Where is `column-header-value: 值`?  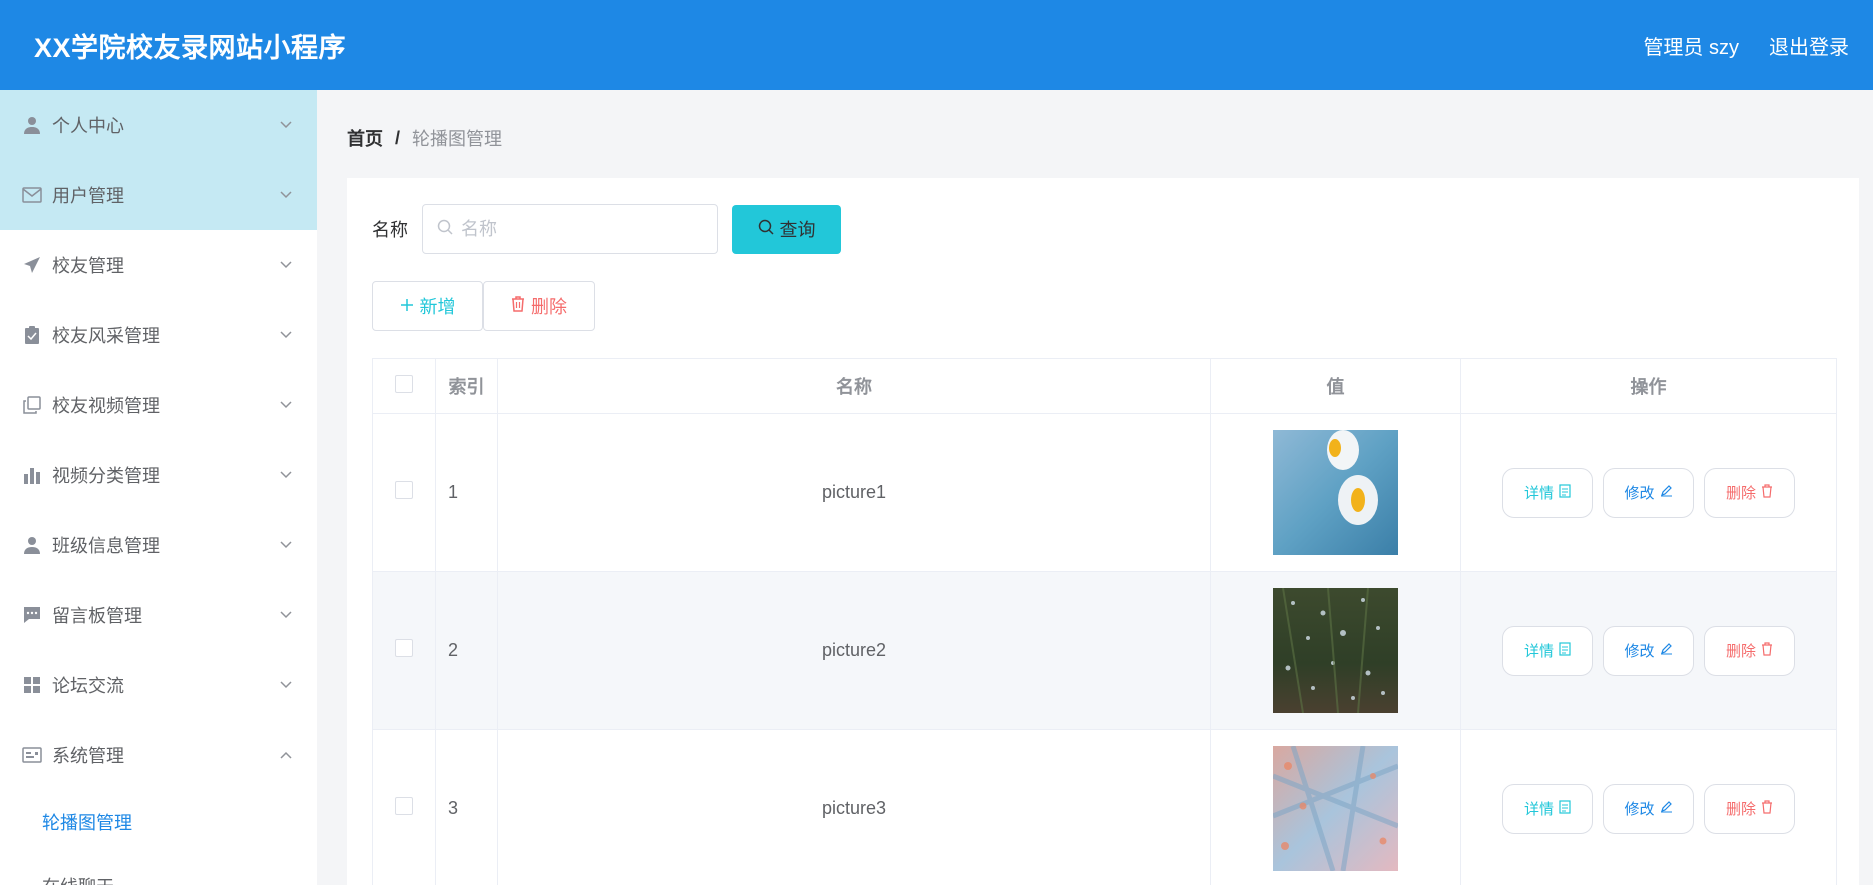
column-header-value: 值 is located at coordinates (1335, 386).